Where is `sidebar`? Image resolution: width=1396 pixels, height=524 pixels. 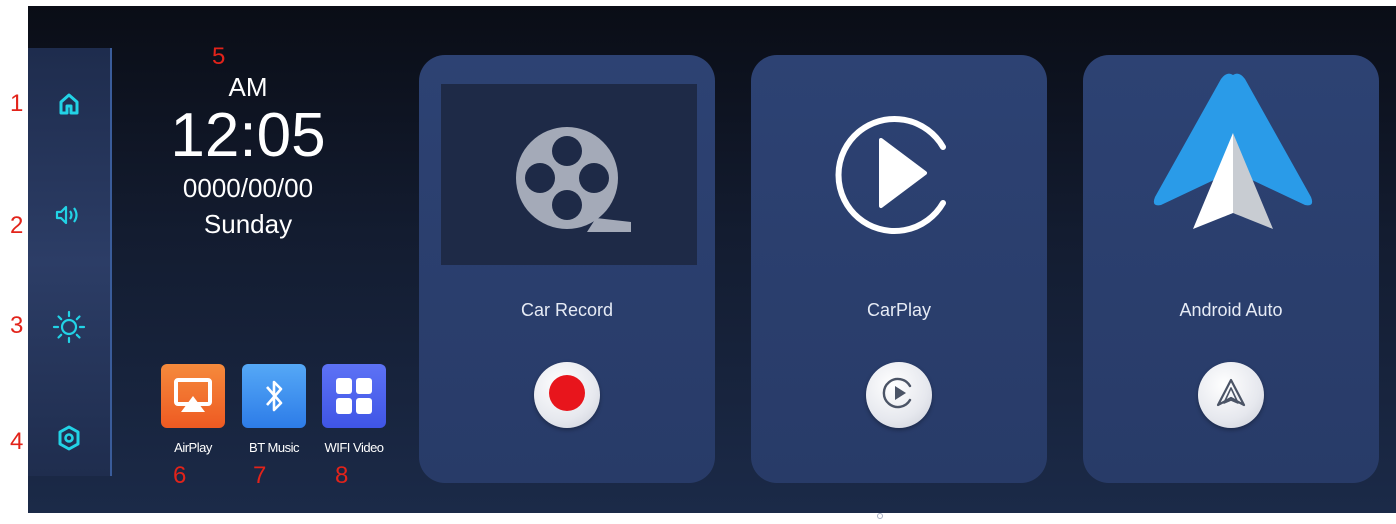
sidebar is located at coordinates (70, 262).